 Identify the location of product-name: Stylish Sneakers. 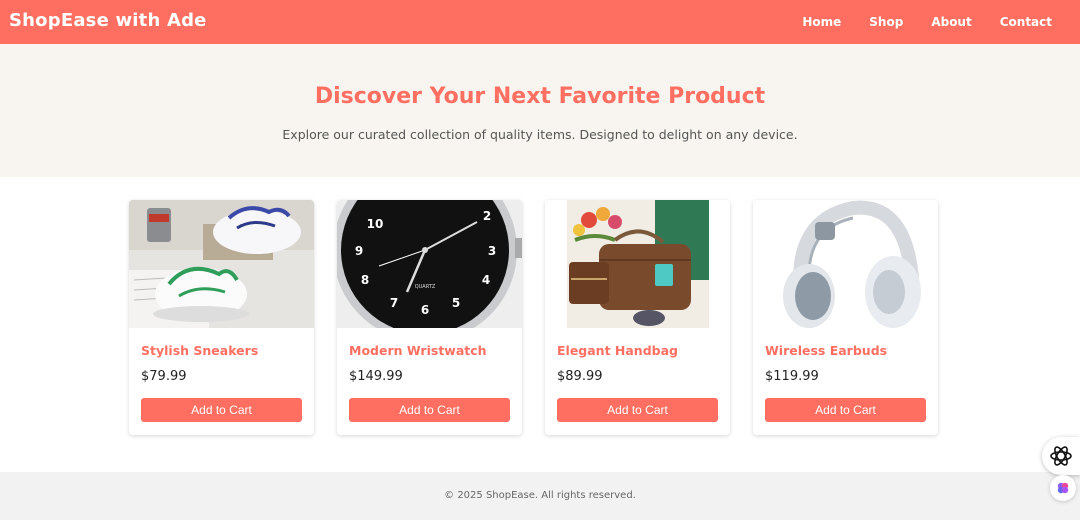
(200, 350).